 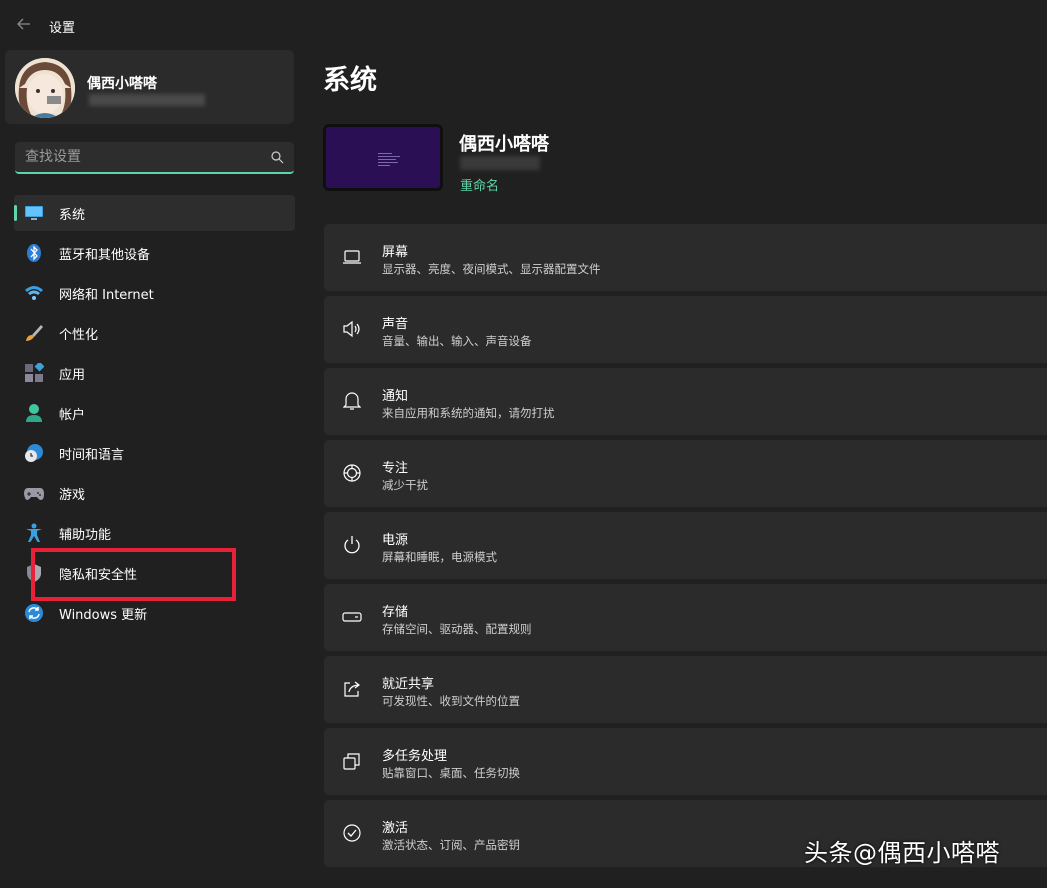 What do you see at coordinates (34, 253) in the screenshot?
I see `bluetooth-icon` at bounding box center [34, 253].